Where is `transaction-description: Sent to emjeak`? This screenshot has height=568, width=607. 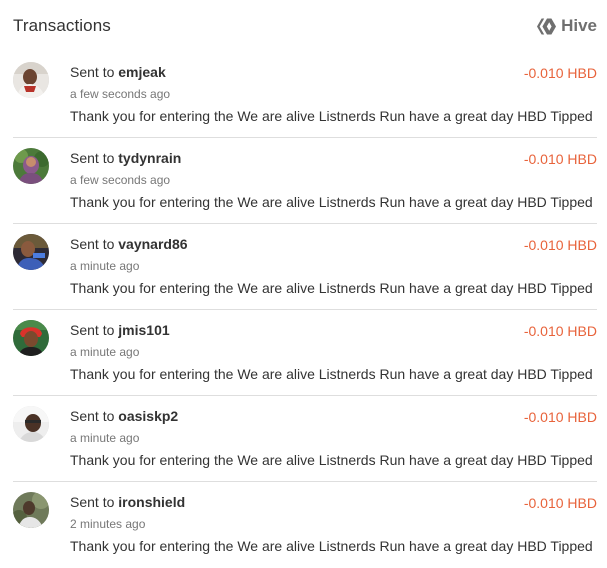
transaction-description: Sent to emjeak is located at coordinates (118, 72).